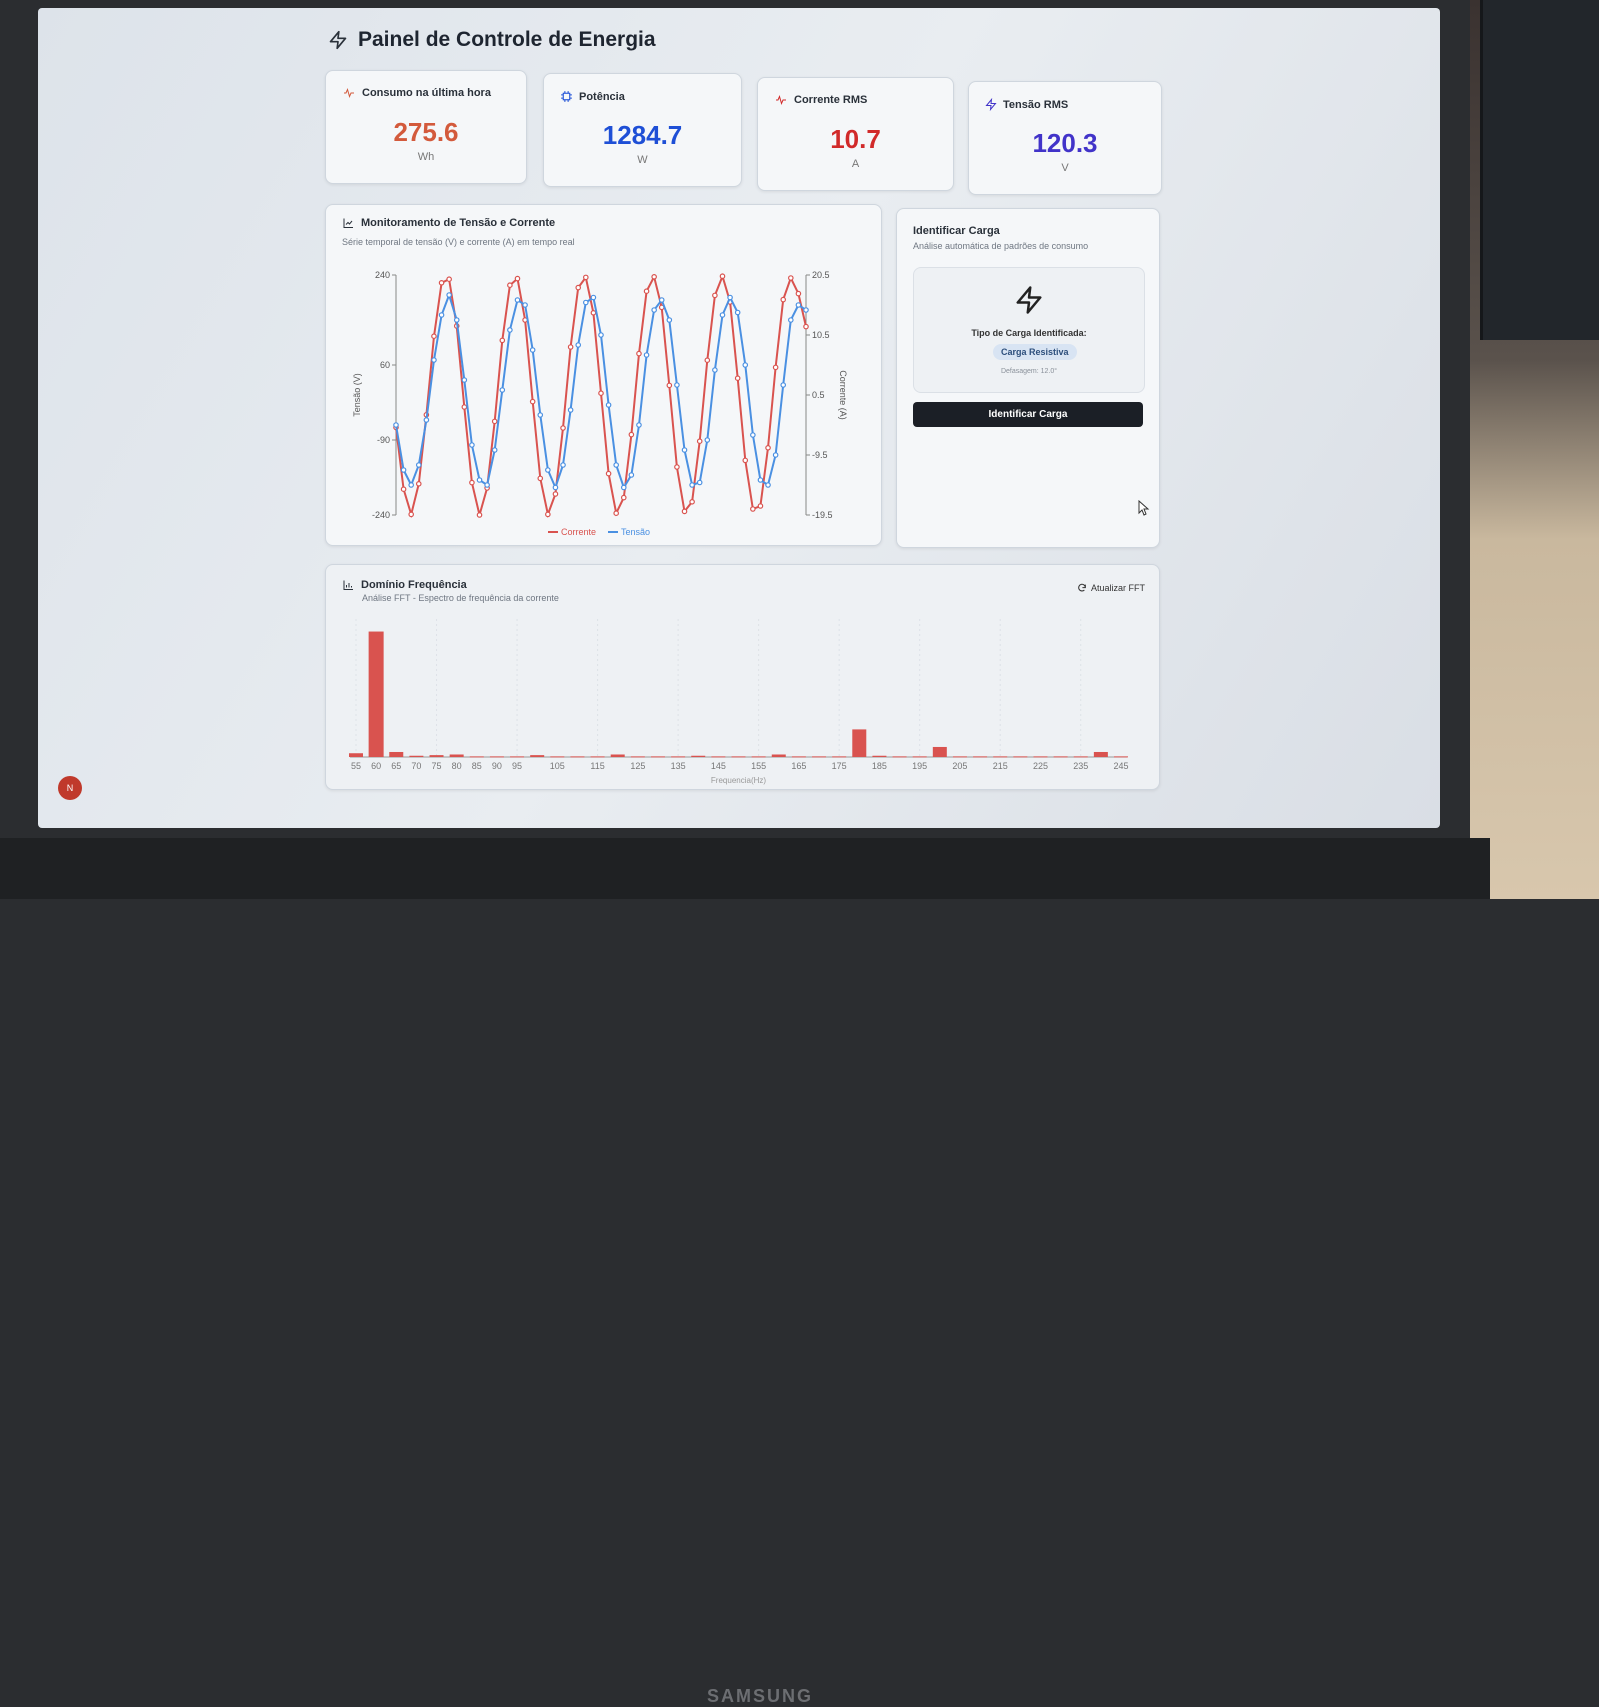 Image resolution: width=1599 pixels, height=1707 pixels. Describe the element at coordinates (843, 395) in the screenshot. I see `y-axis-label-right: Corrente (A)` at that location.